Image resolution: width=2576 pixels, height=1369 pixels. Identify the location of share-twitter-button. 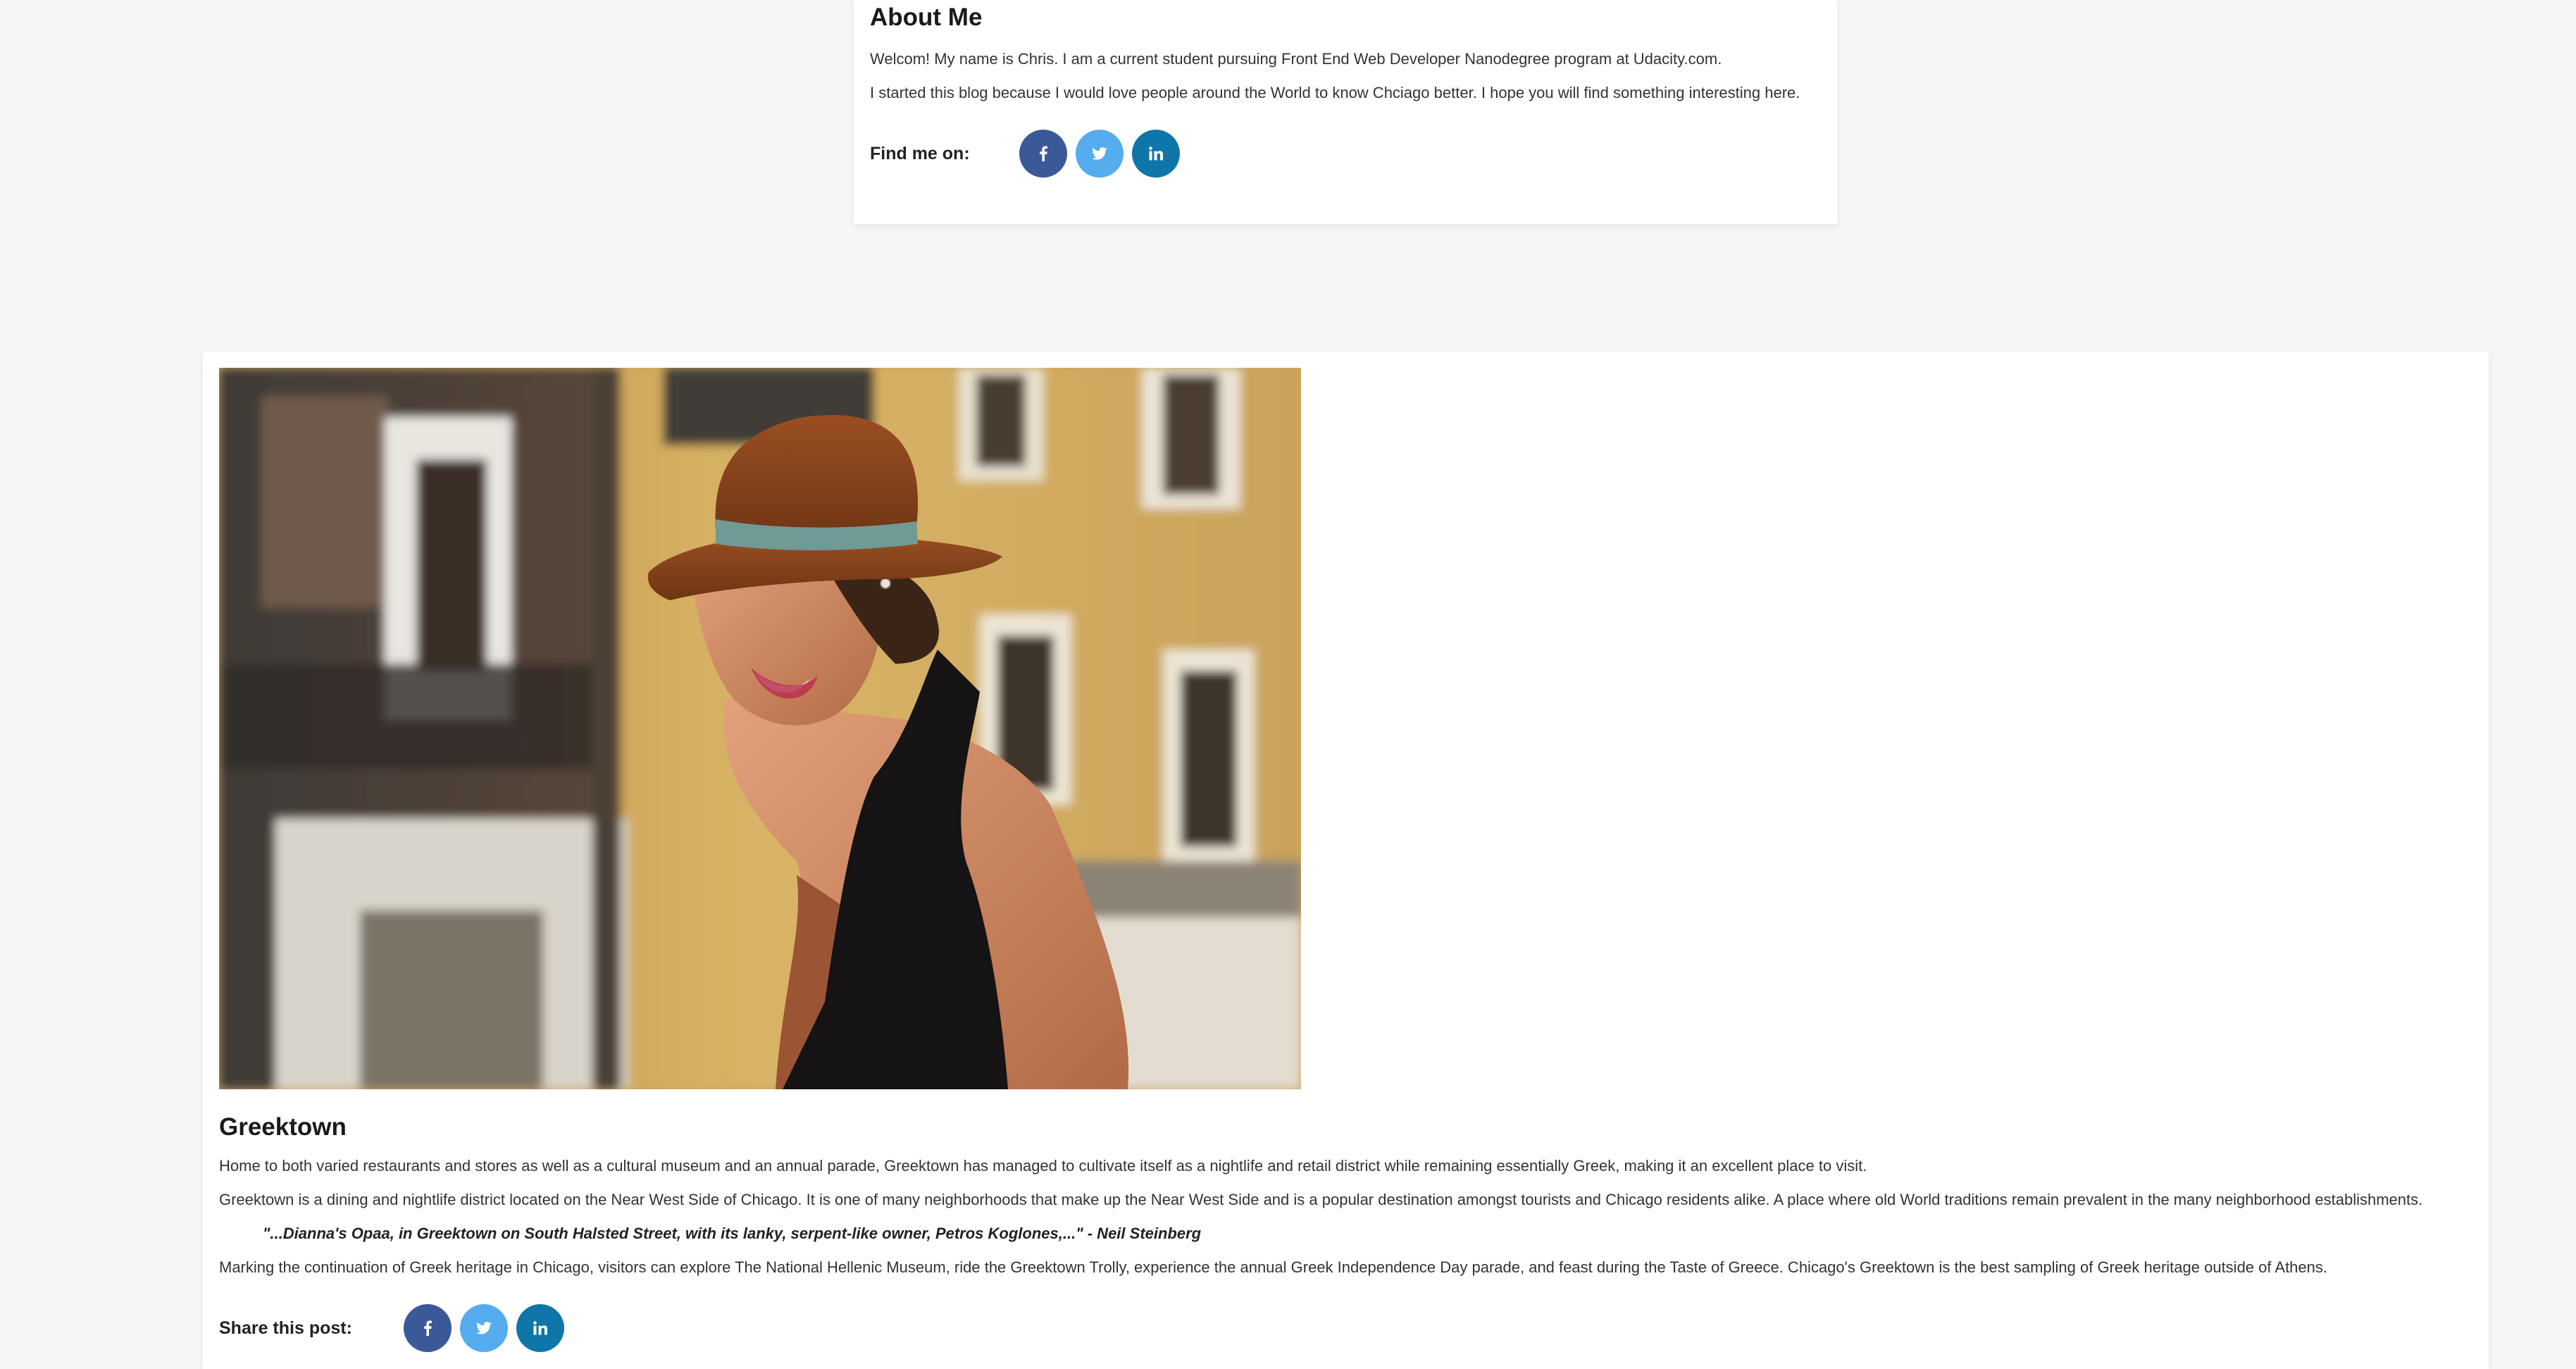
(484, 1328).